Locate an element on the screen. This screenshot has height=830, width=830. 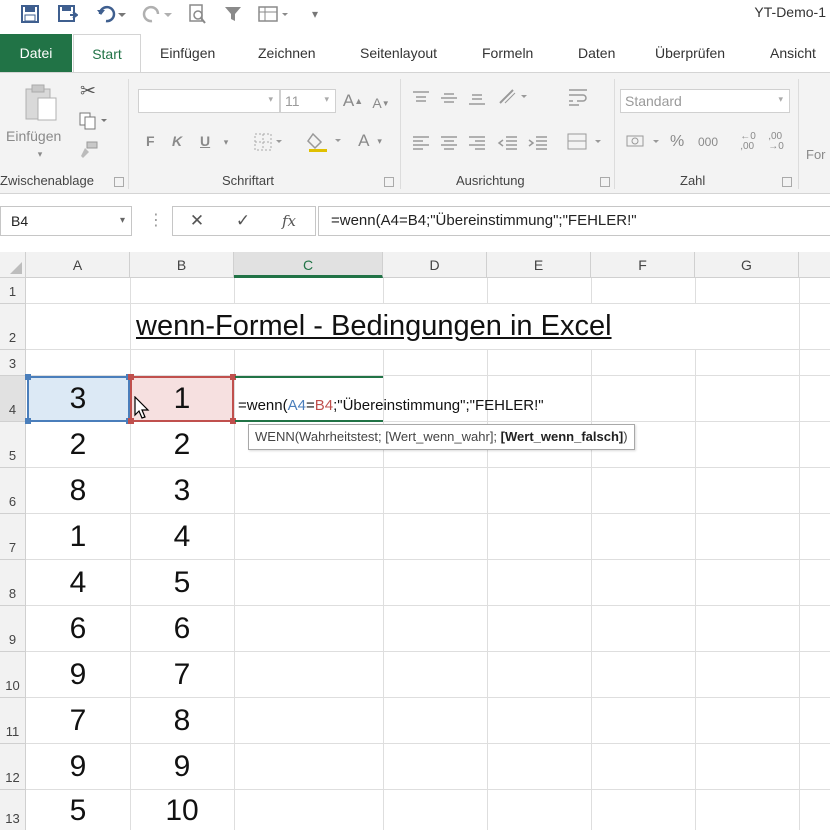
row-header-13: 13 is located at coordinates (13, 810).